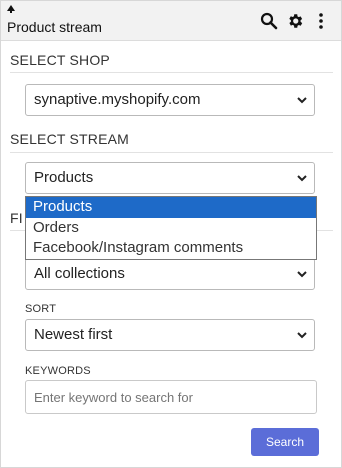  What do you see at coordinates (295, 21) in the screenshot?
I see `gear-icon` at bounding box center [295, 21].